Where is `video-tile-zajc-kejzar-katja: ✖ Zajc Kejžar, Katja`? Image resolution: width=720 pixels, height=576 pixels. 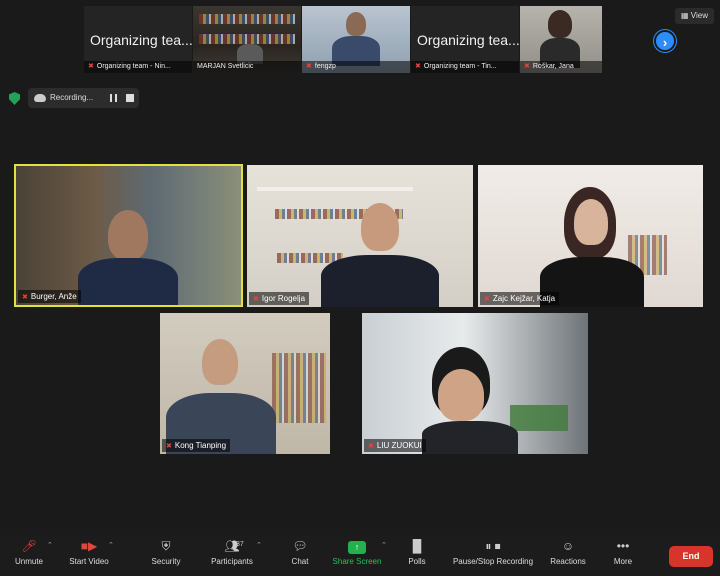
video-tile-zajc-kejzar-katja: ✖ Zajc Kejžar, Katja is located at coordinates (590, 236).